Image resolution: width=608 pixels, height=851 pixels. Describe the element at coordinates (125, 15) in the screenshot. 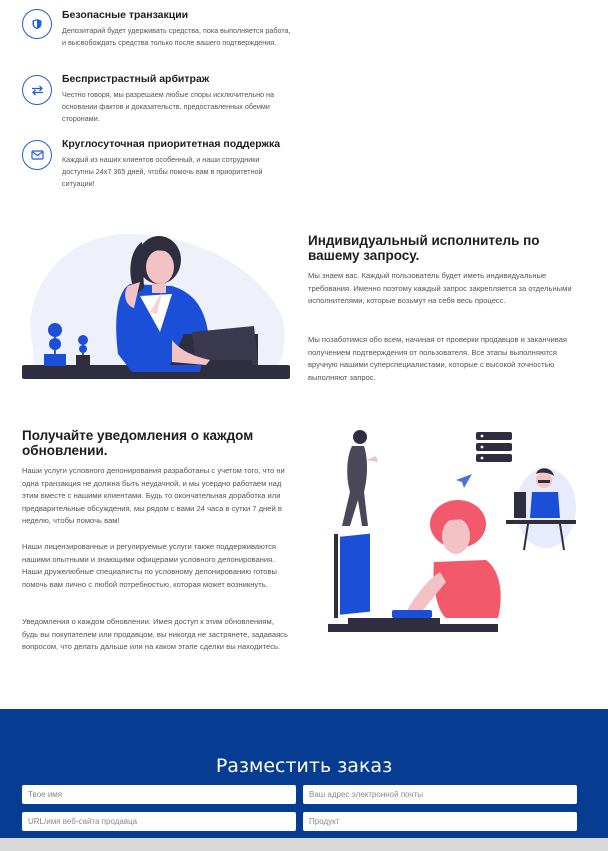

I see `feature-title: Безопасные транзакции` at that location.